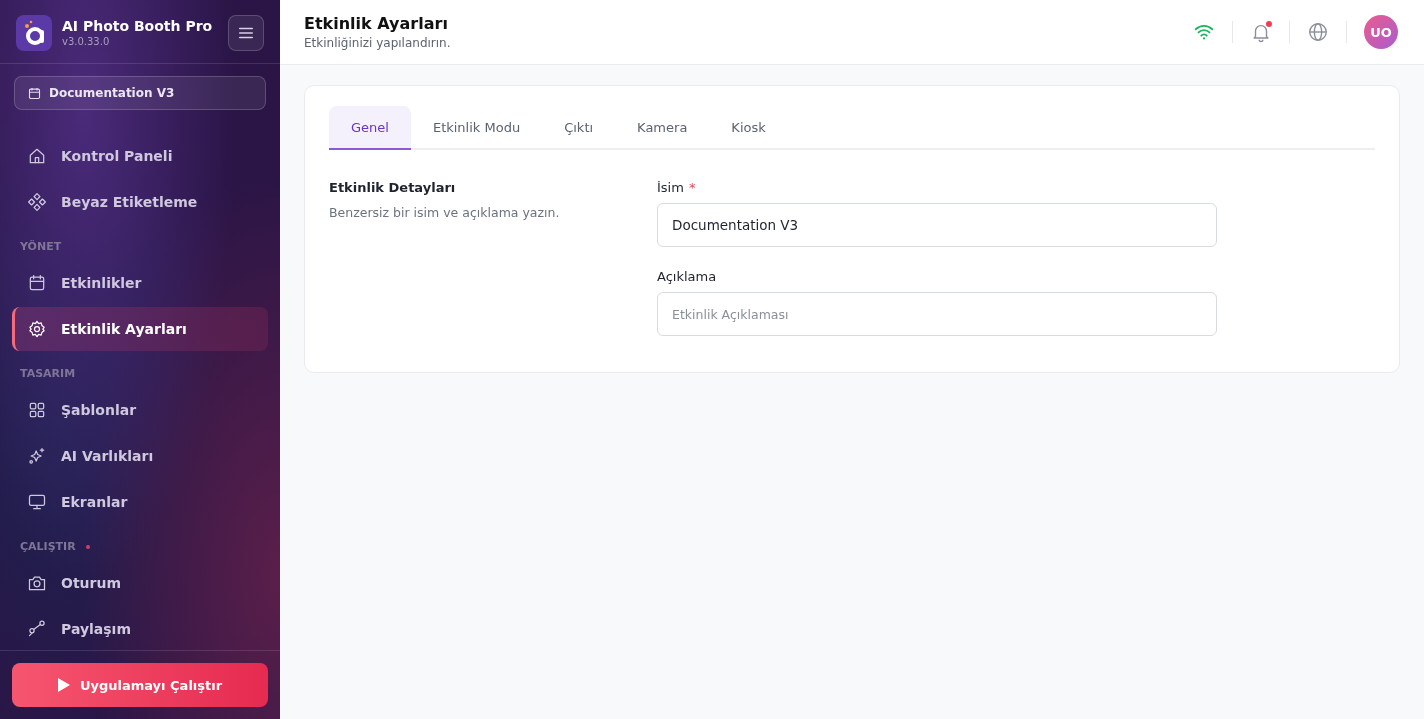 This screenshot has width=1424, height=719. I want to click on required-mark: *, so click(692, 187).